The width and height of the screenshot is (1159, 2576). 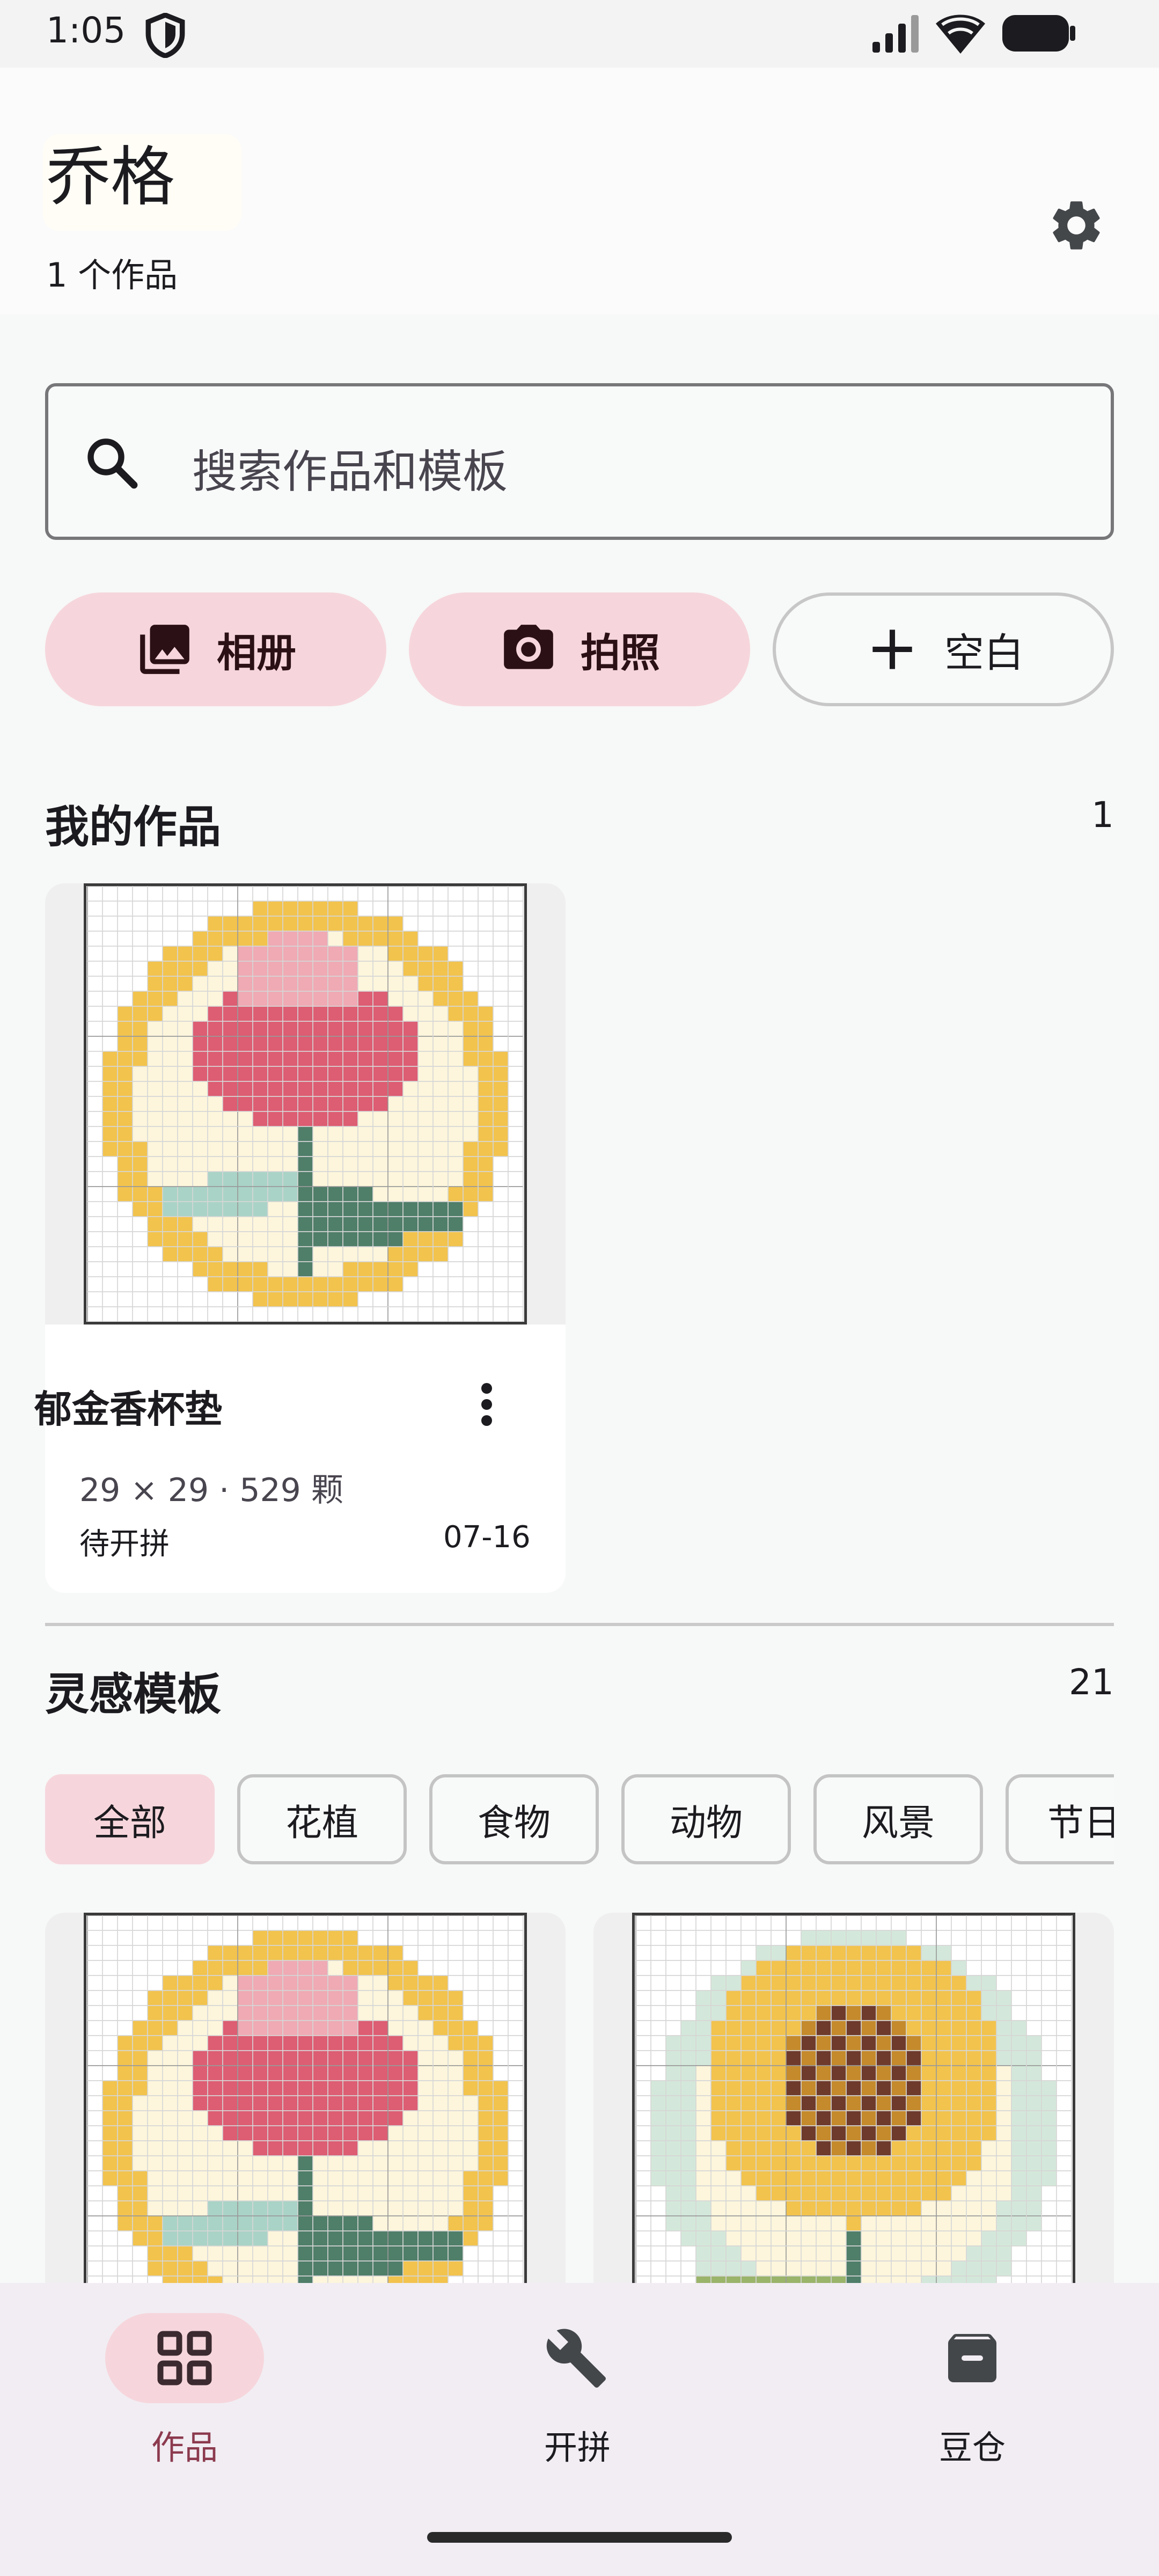 I want to click on work-card-thumbnail, so click(x=305, y=1103).